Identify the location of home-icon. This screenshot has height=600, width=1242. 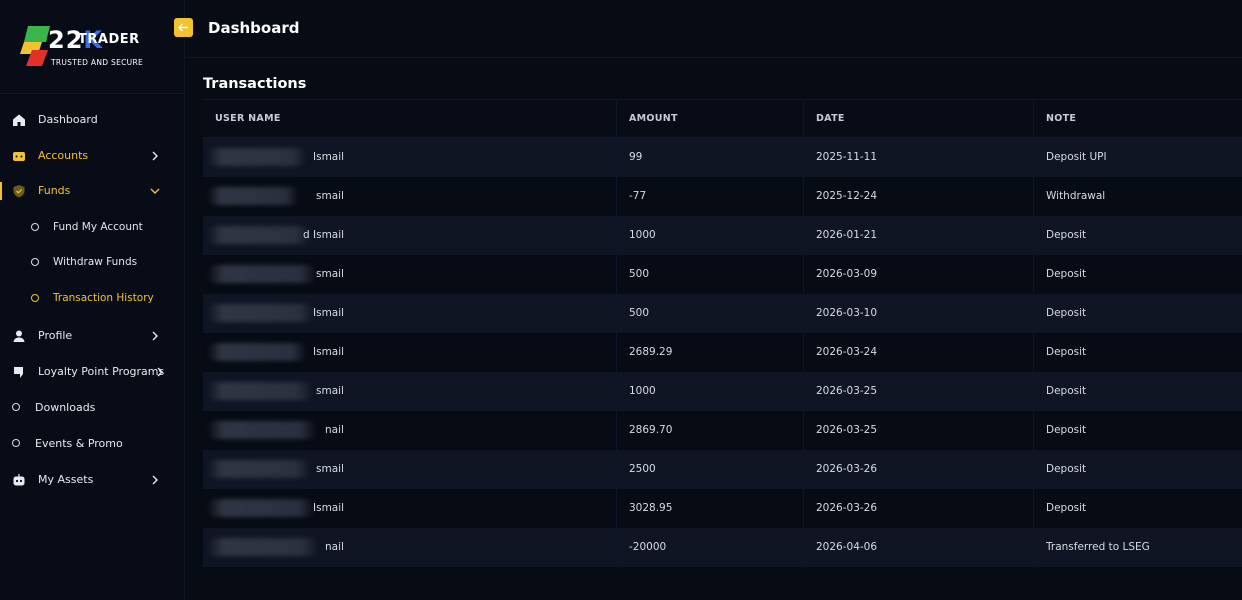
(19, 120).